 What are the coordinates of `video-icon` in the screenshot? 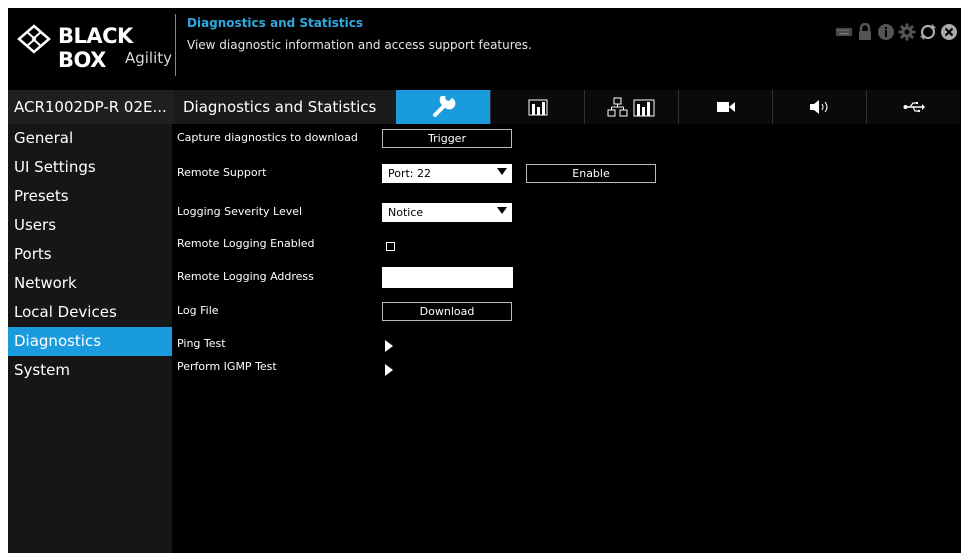 It's located at (725, 107).